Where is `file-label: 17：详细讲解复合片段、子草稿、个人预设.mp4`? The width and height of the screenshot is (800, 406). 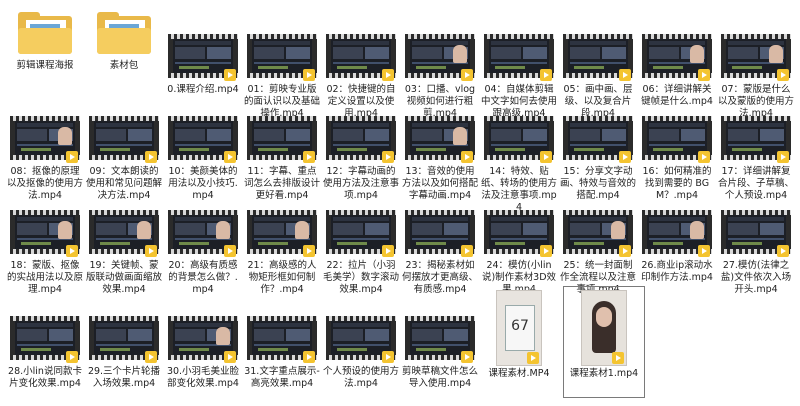
file-label: 17：详细讲解复合片段、子草稿、个人预设.mp4 is located at coordinates (755, 183).